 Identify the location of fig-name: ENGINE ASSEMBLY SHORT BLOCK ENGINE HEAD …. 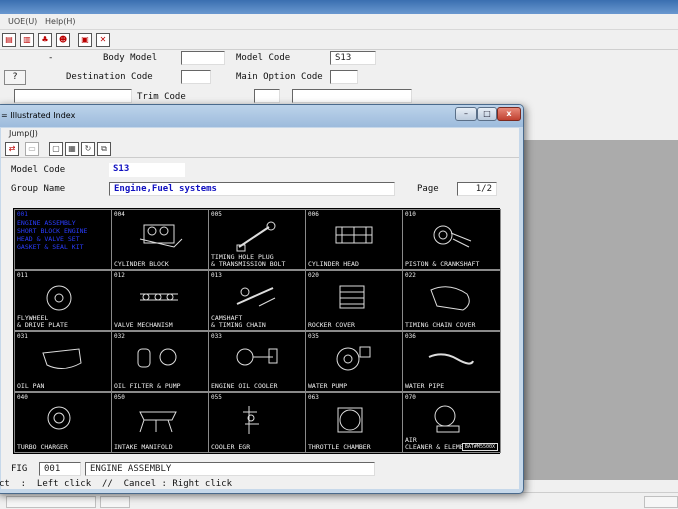
(52, 235).